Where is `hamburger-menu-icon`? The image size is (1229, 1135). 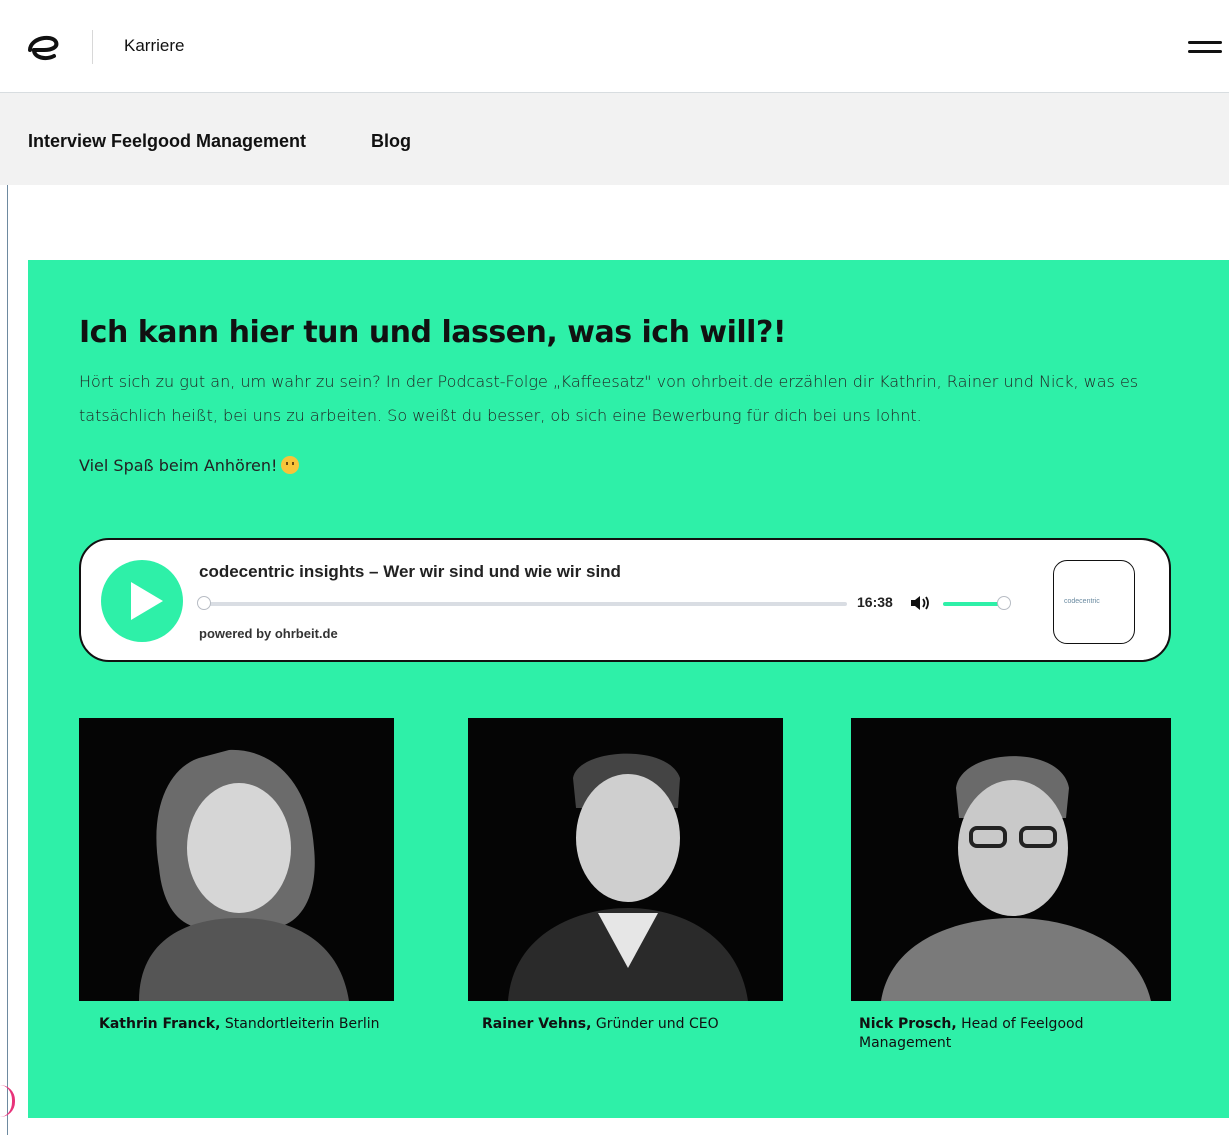
hamburger-menu-icon is located at coordinates (1205, 48).